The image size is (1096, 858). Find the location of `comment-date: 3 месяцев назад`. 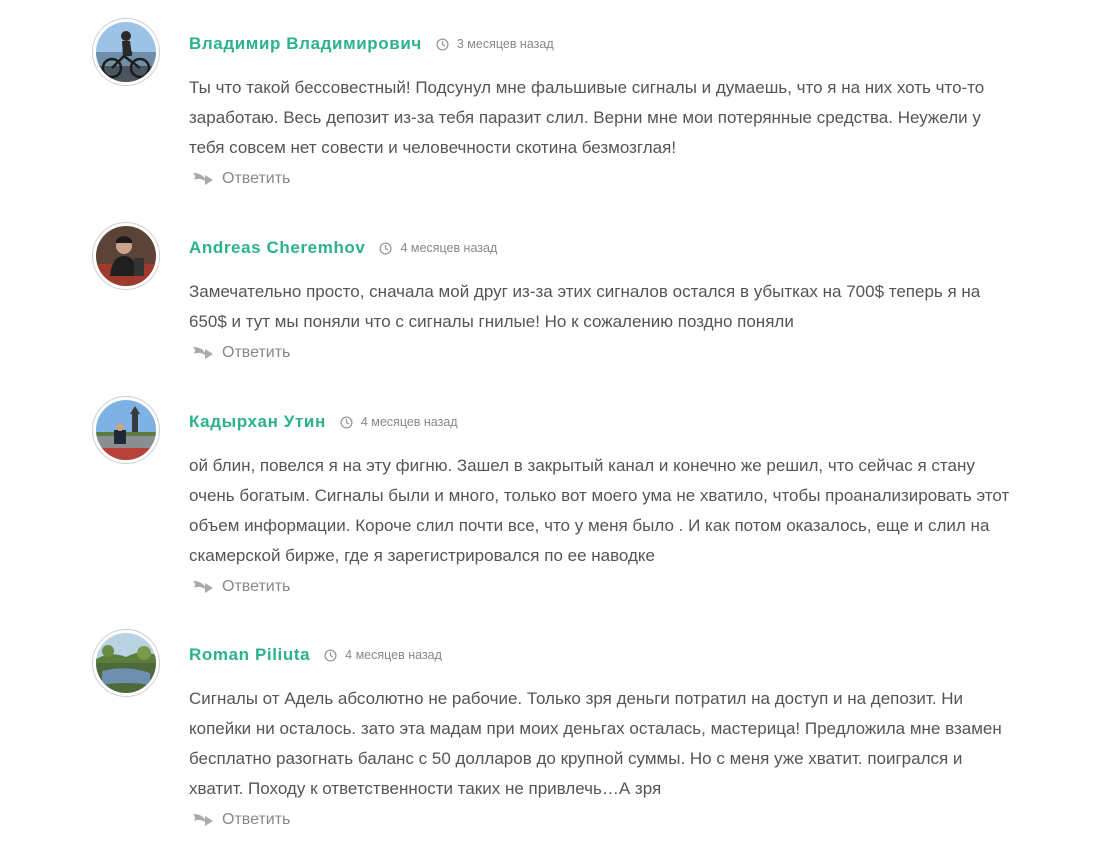

comment-date: 3 месяцев назад is located at coordinates (495, 44).